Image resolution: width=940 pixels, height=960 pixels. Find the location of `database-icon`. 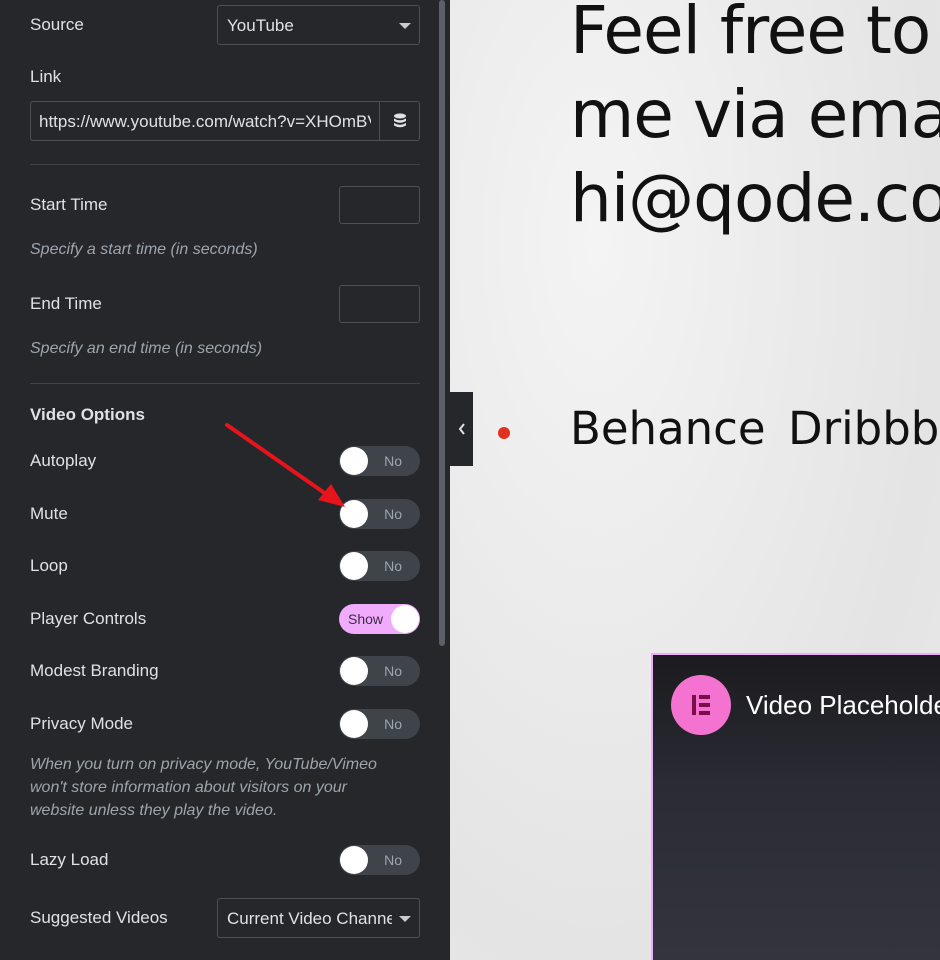

database-icon is located at coordinates (399, 120).